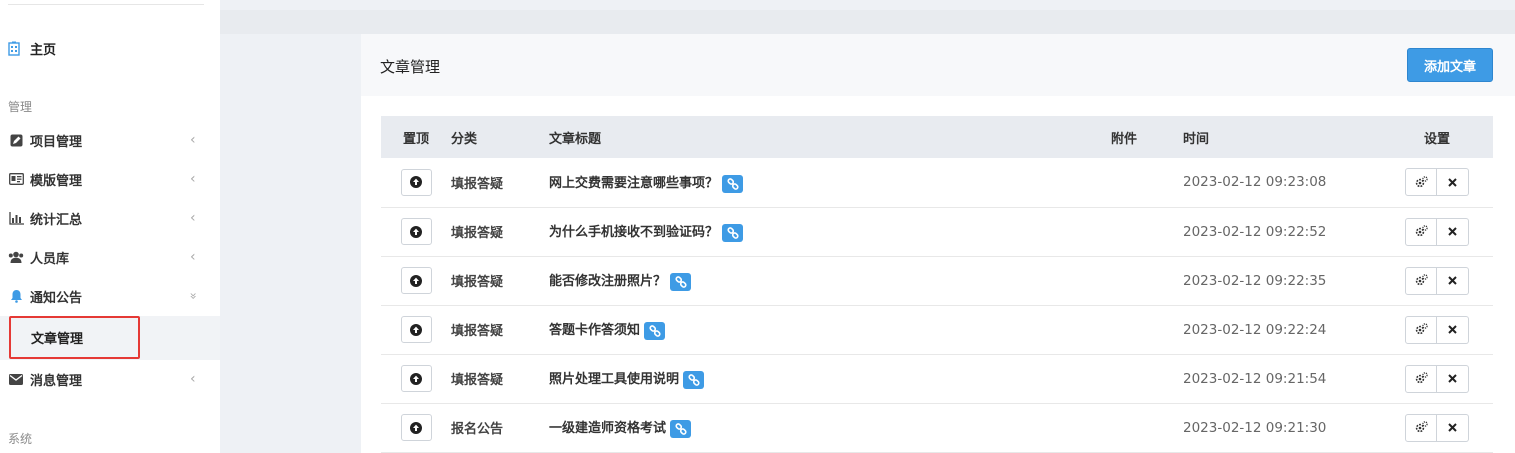 The height and width of the screenshot is (453, 1515). I want to click on article-title: 一级建造师资格考试, so click(608, 429).